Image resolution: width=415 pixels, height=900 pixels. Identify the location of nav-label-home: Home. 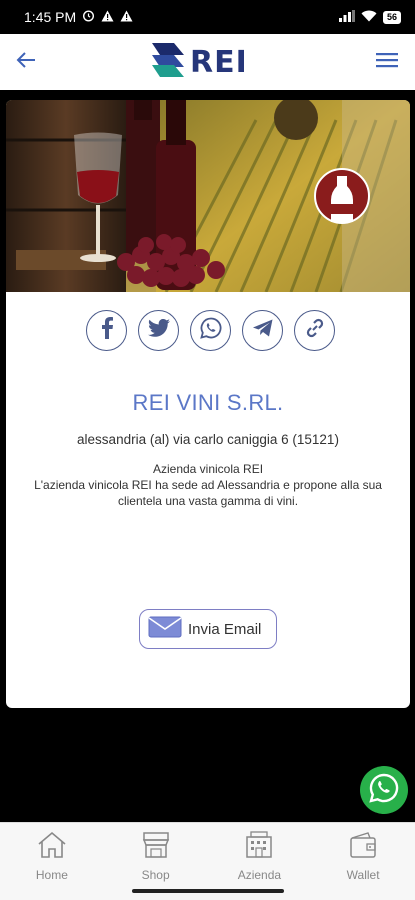
(51, 875).